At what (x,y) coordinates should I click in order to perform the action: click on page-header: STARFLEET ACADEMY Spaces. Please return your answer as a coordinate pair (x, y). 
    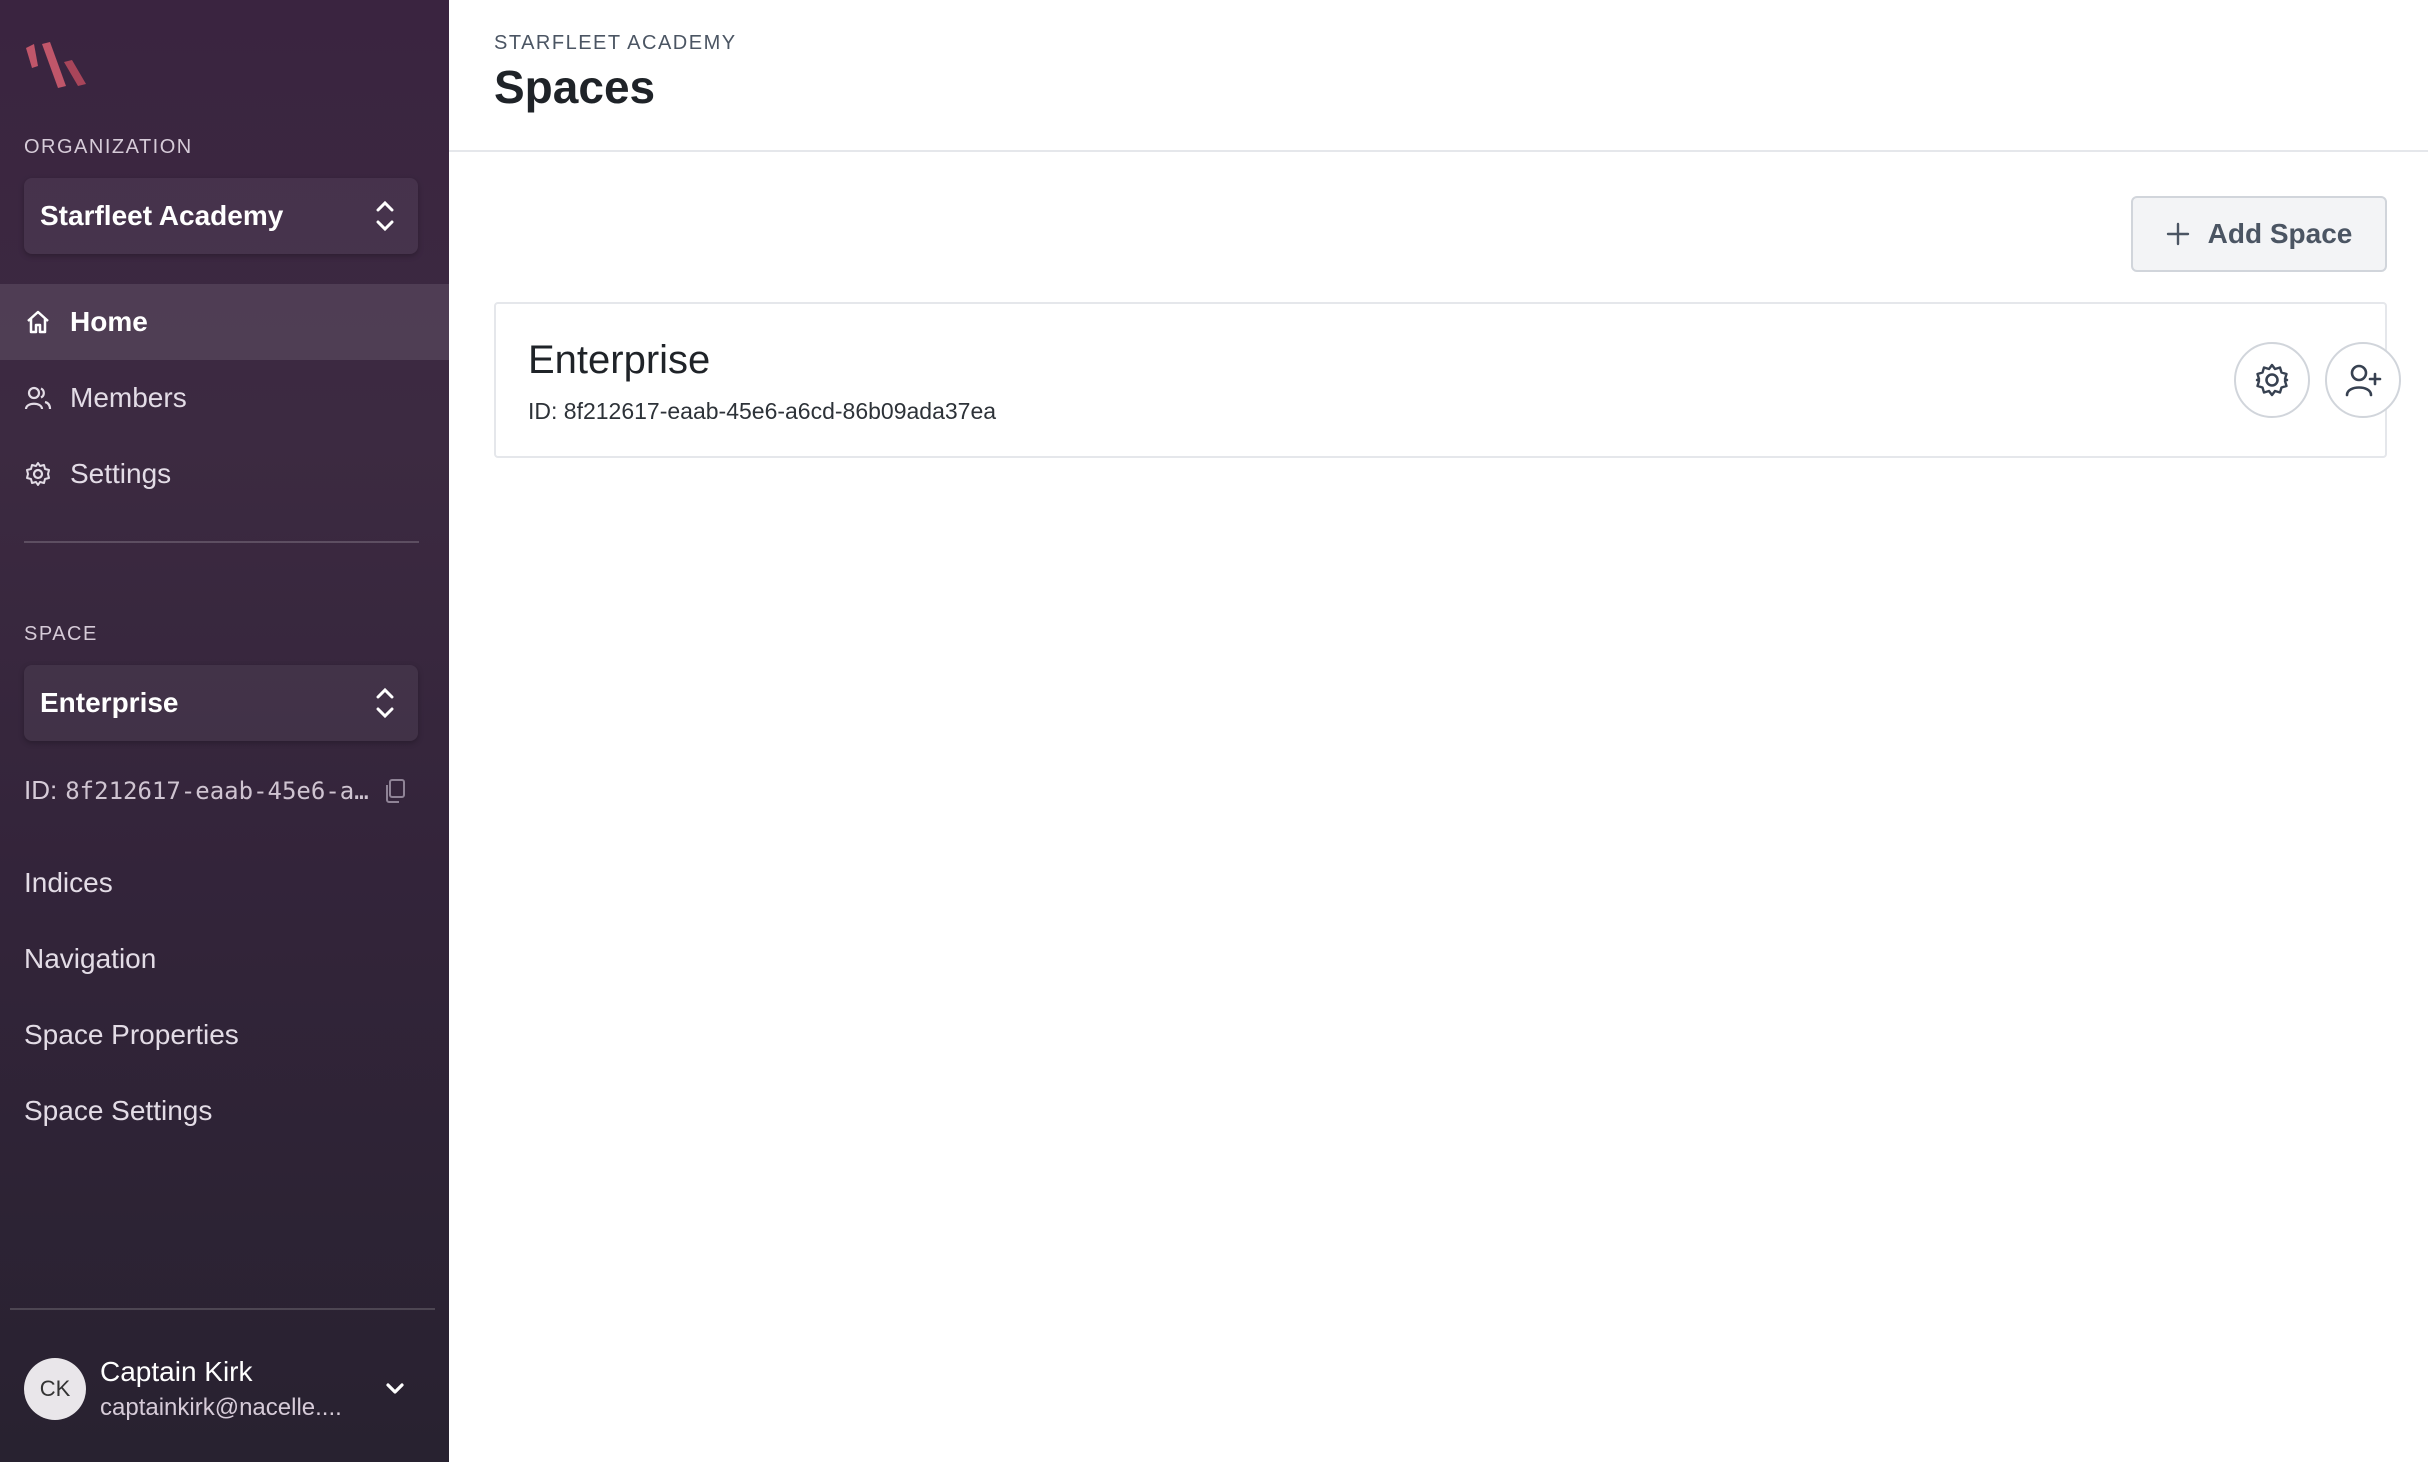
    Looking at the image, I should click on (1438, 76).